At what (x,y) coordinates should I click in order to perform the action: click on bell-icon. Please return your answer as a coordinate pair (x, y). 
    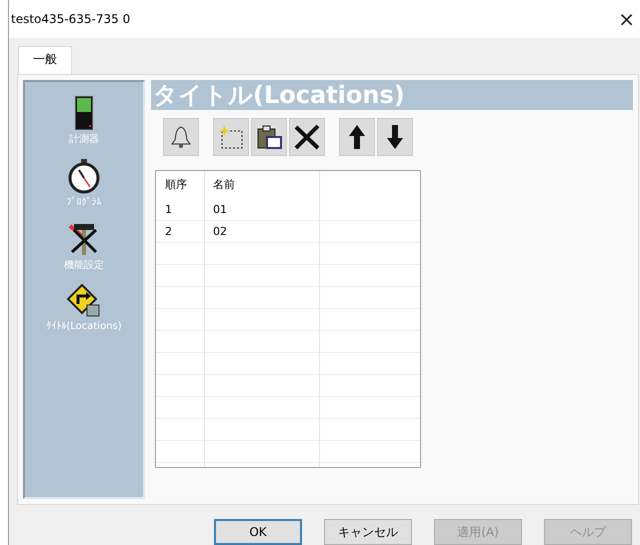
    Looking at the image, I should click on (181, 137).